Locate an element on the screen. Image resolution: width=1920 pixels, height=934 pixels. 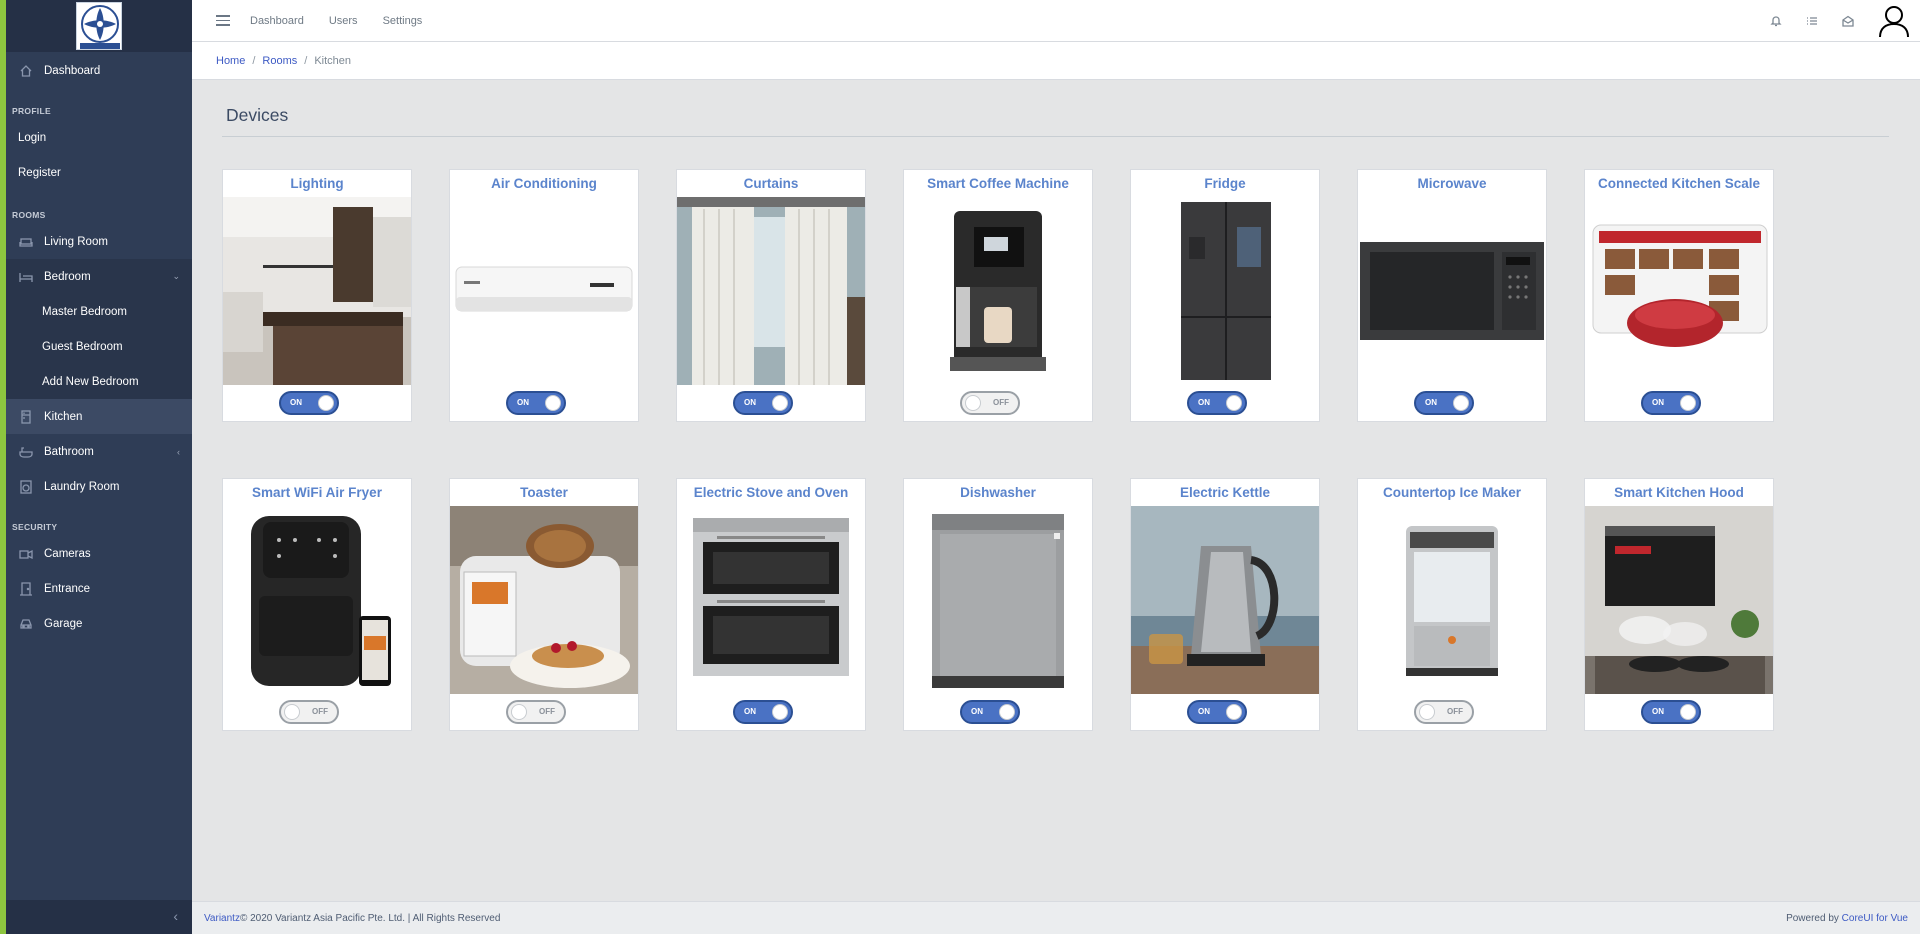
sidebar-minimizer: ‹ is located at coordinates (99, 917).